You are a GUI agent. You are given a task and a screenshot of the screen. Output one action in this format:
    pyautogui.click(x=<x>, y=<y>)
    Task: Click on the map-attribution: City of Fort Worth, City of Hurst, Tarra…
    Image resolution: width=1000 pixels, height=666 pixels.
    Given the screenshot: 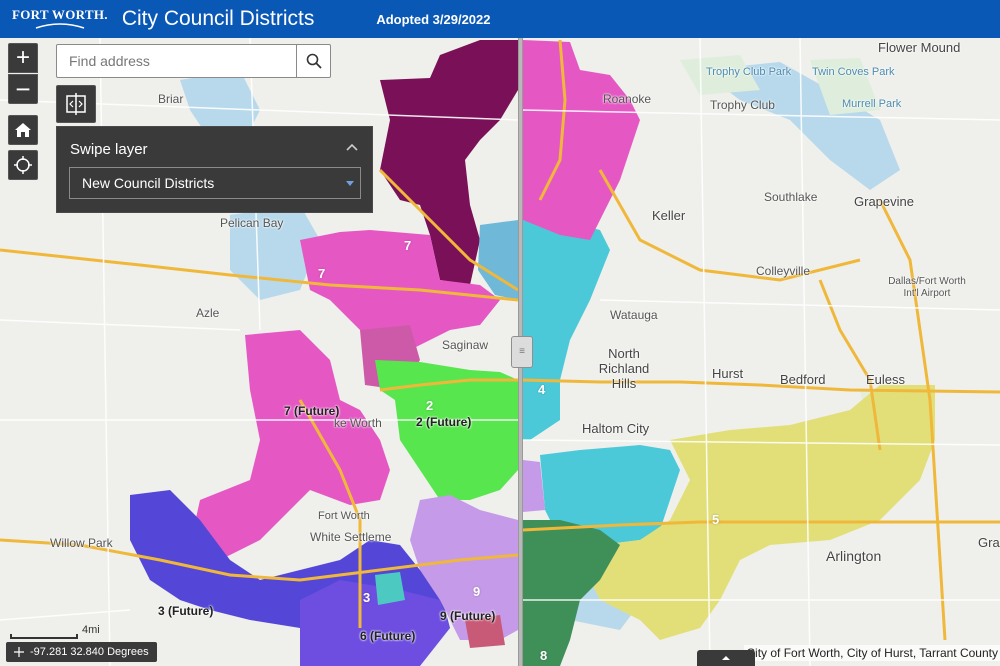 What is the action you would take?
    pyautogui.click(x=872, y=653)
    